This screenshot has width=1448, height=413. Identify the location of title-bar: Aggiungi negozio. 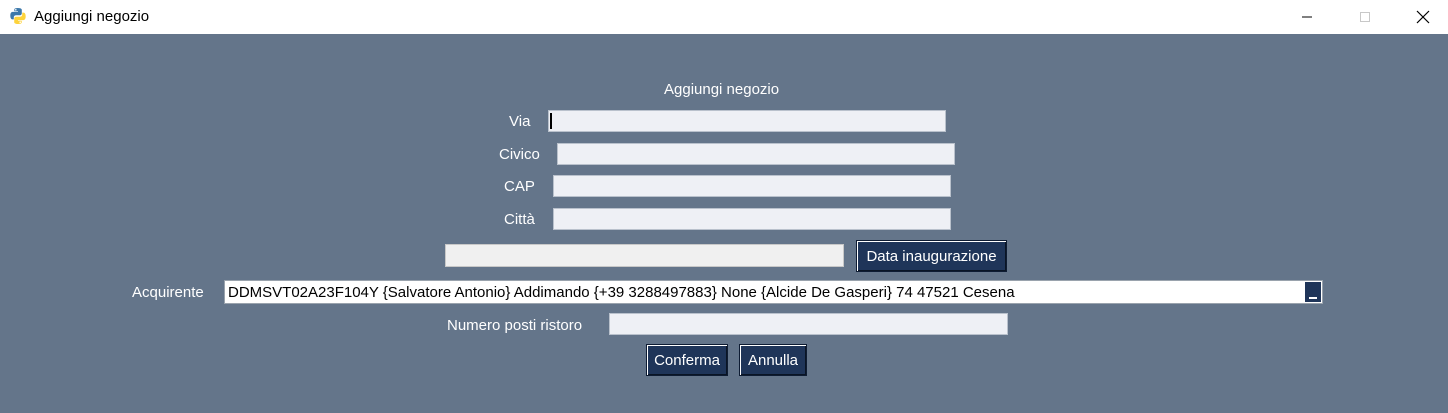
(724, 17).